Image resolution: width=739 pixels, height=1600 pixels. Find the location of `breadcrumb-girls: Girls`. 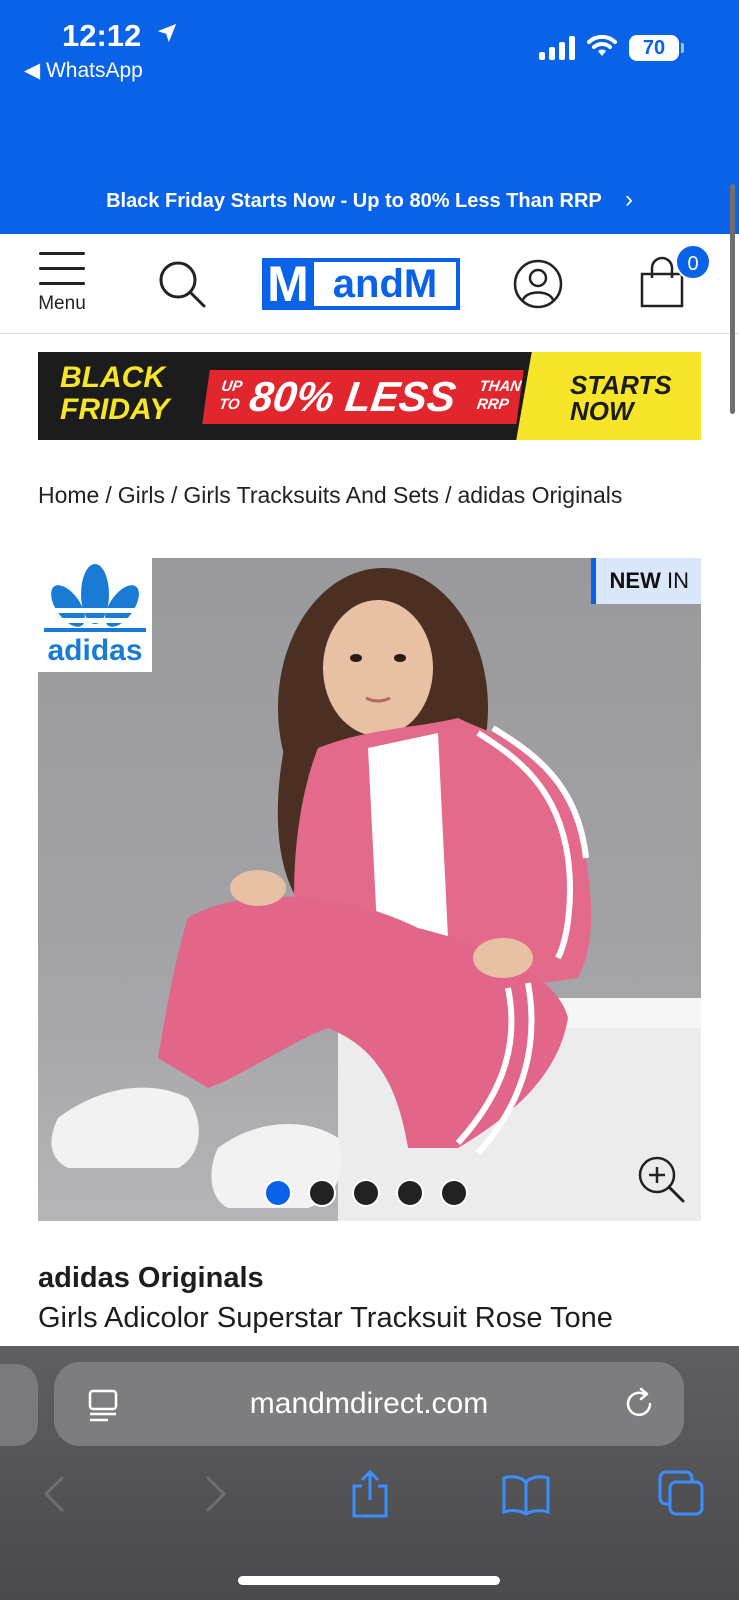

breadcrumb-girls: Girls is located at coordinates (141, 495).